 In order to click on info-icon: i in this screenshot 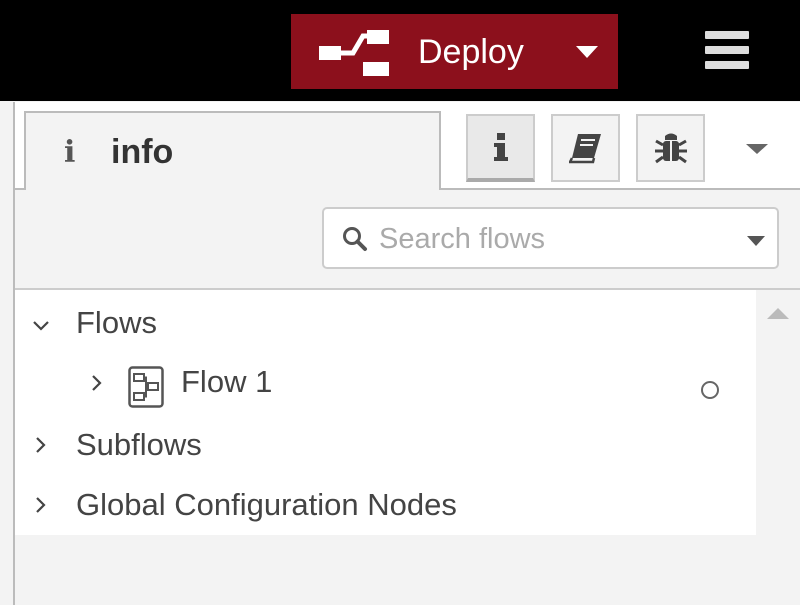, I will do `click(70, 152)`.